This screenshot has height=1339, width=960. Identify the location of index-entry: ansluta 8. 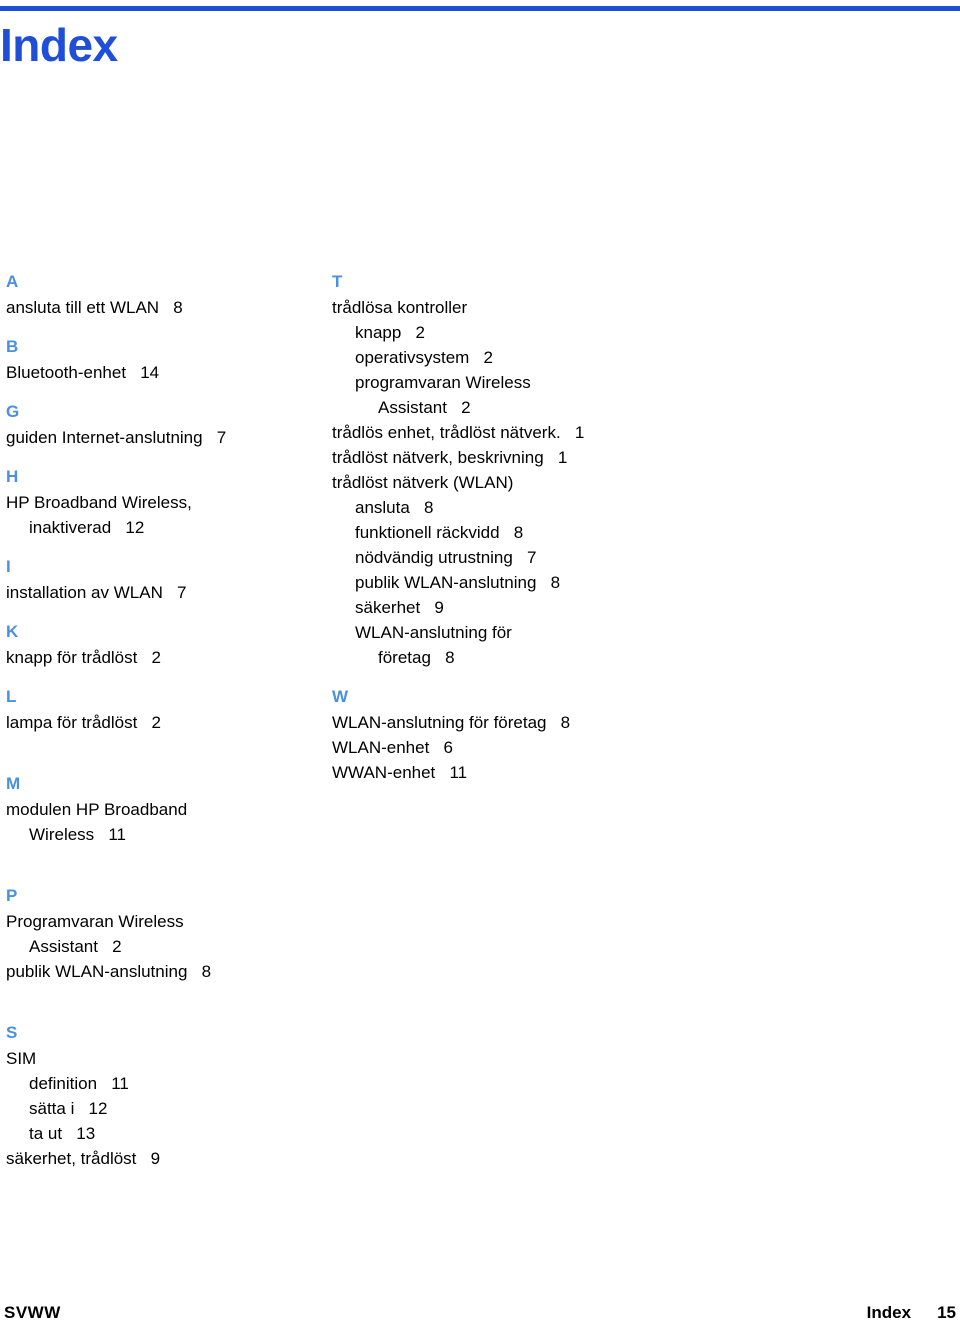
(394, 507).